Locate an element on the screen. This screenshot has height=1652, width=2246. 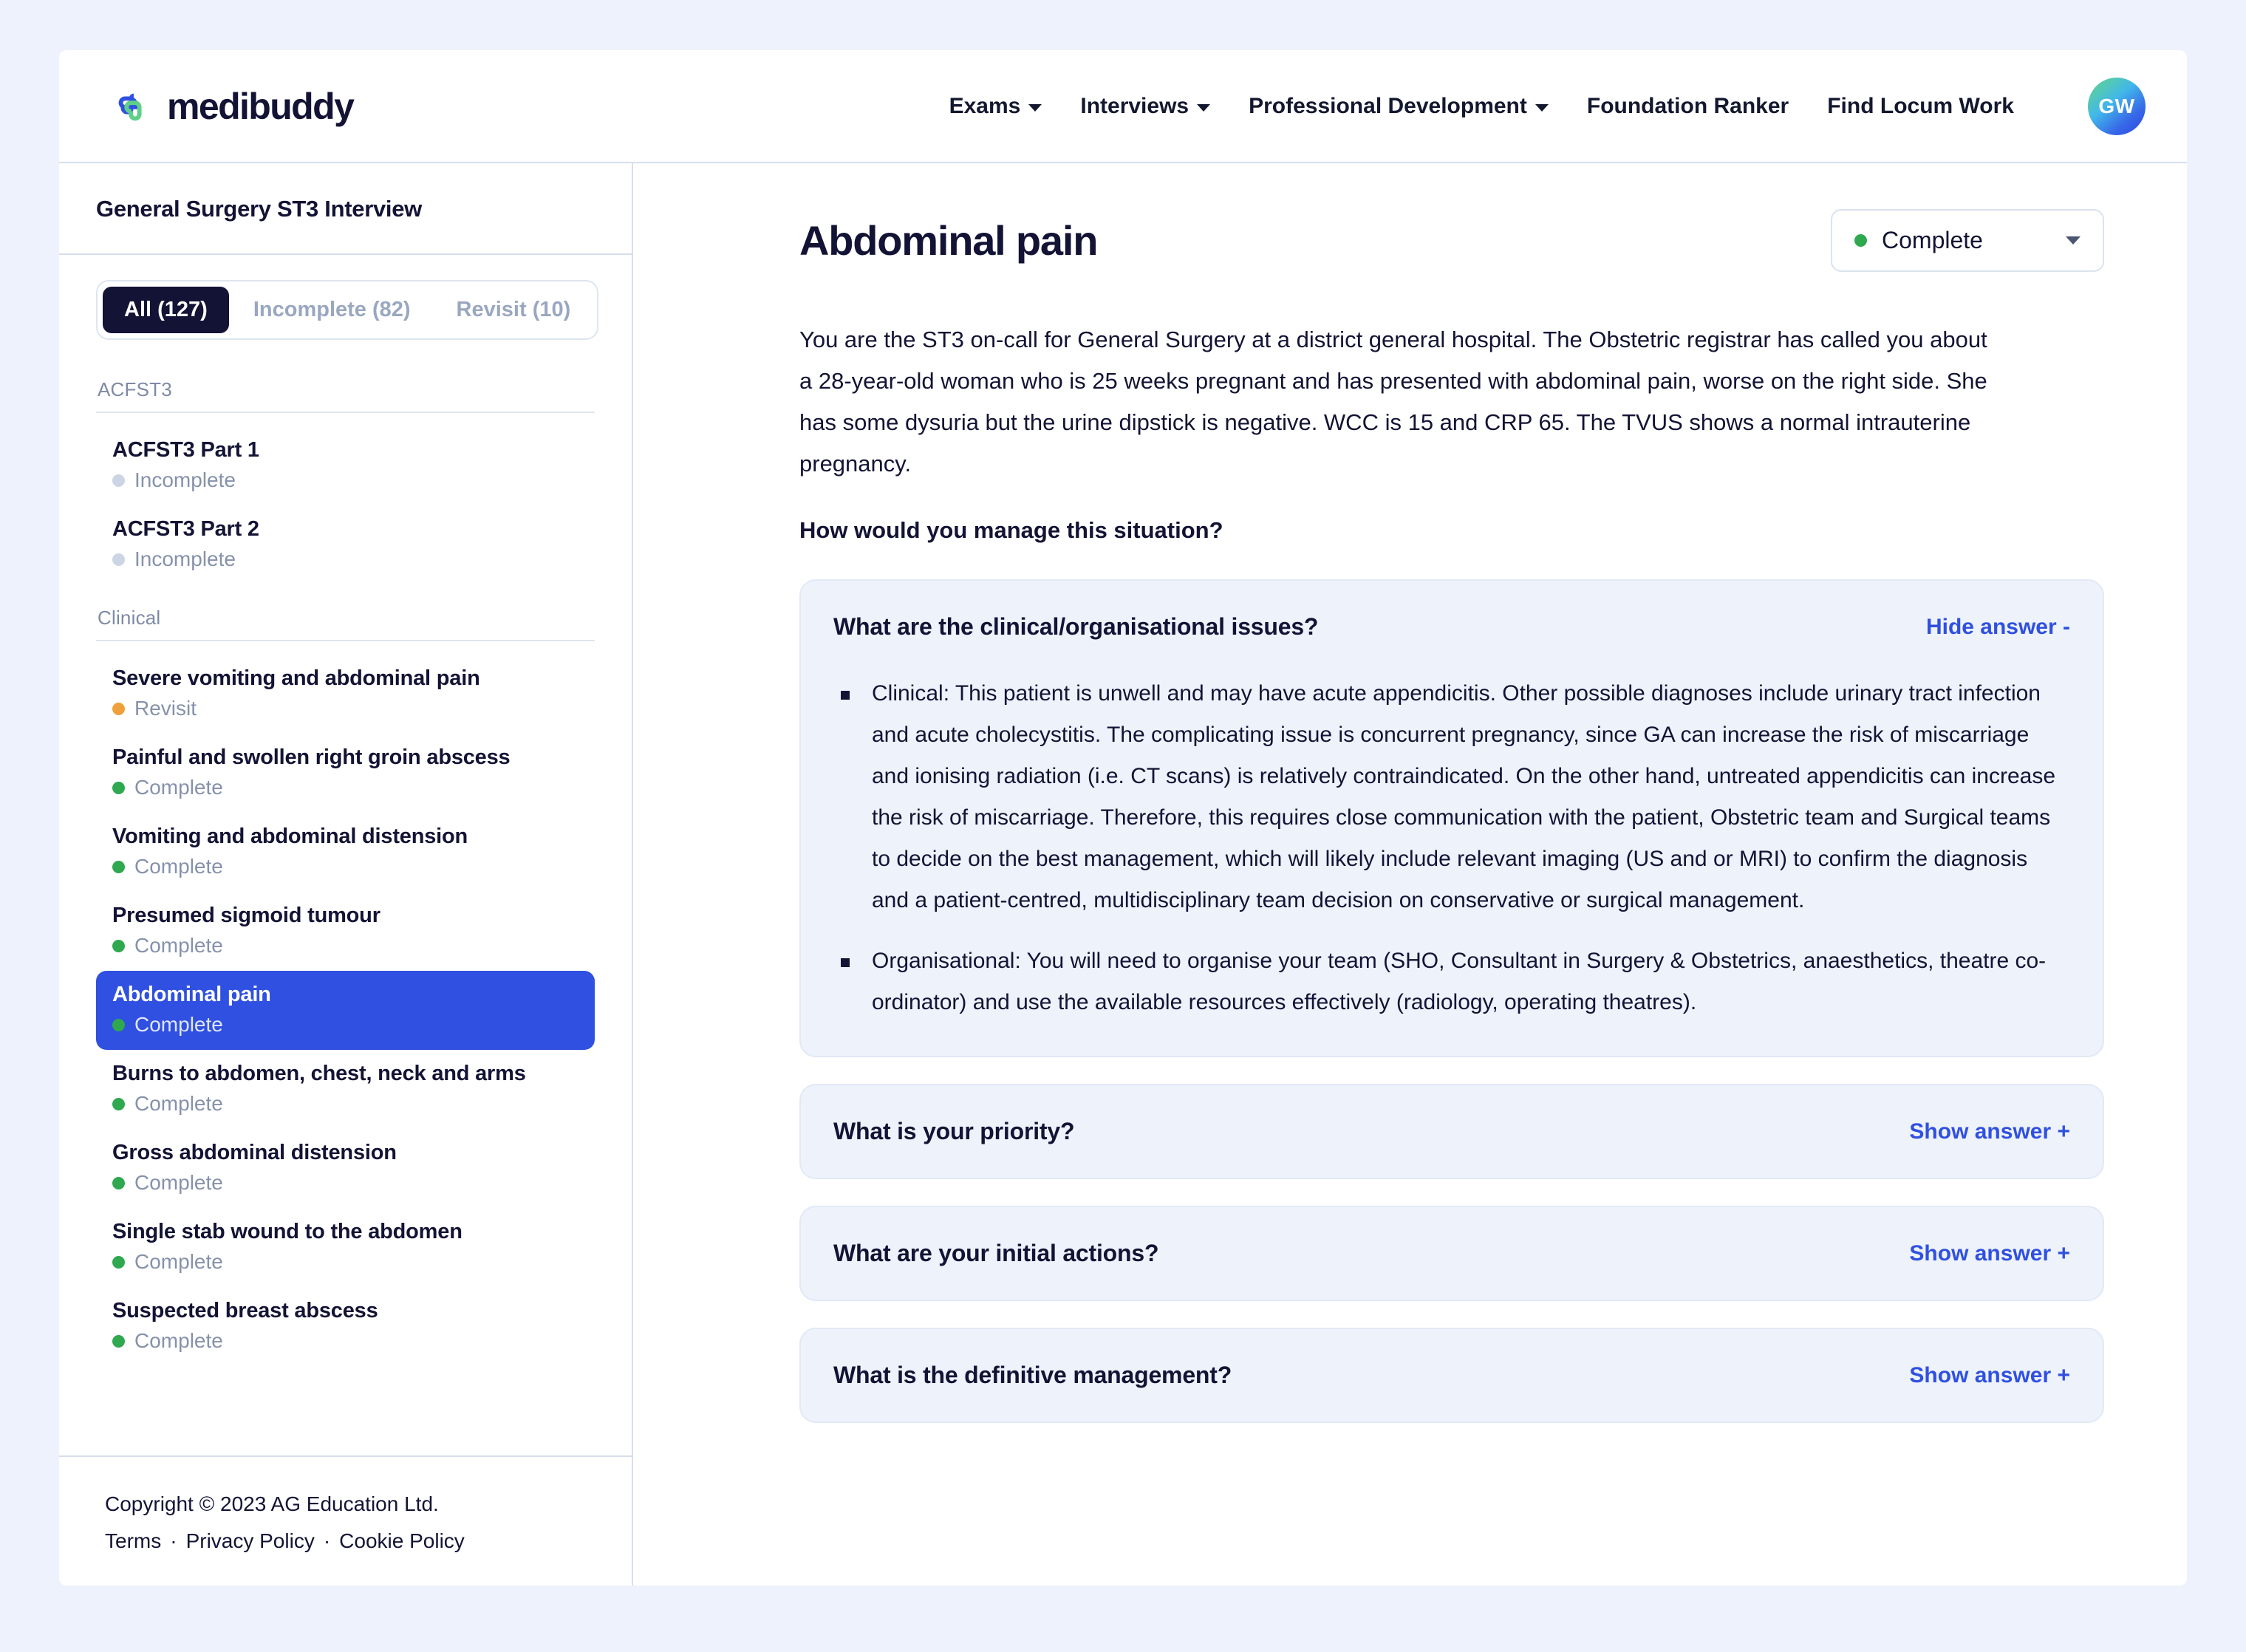
nav-label: Find Locum Work is located at coordinates (1920, 105).